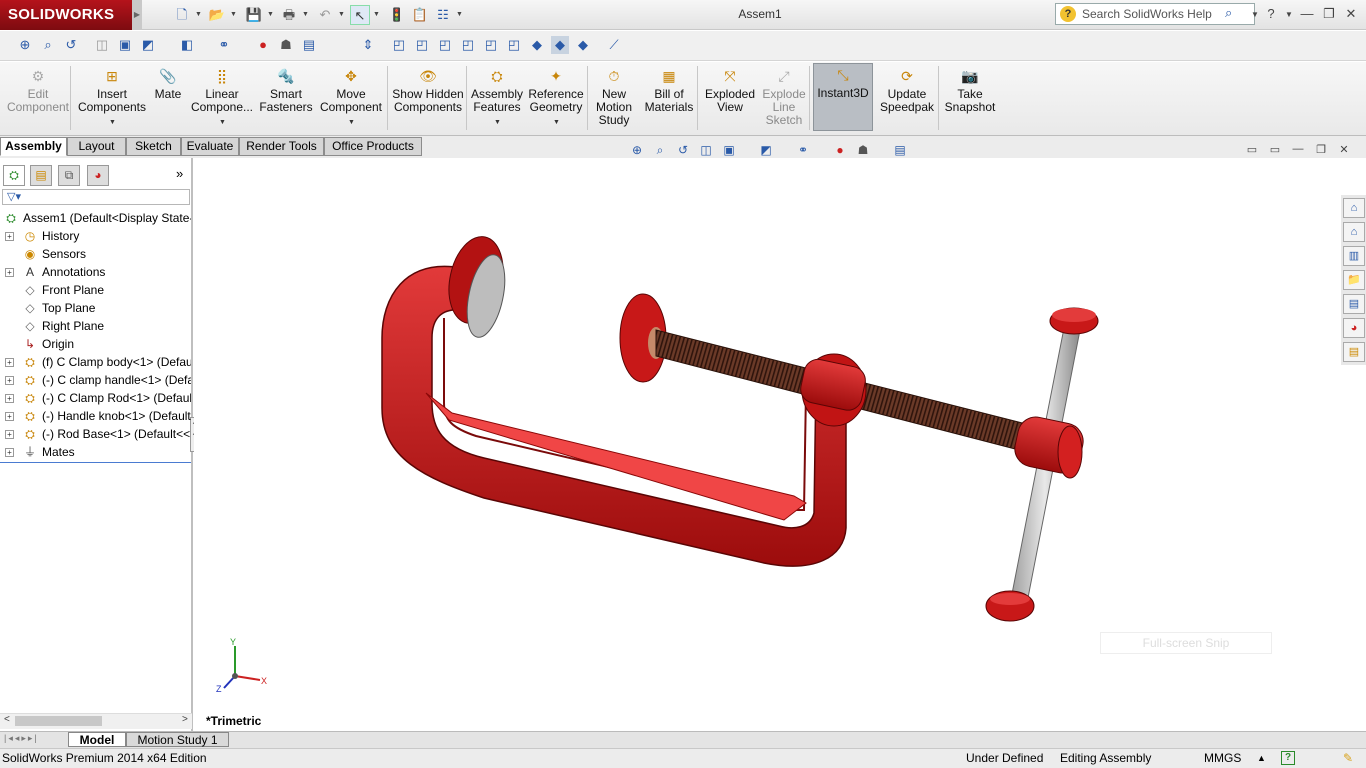  I want to click on tree-item: + ⛭ (f) C Clamp body<1> (Defau, so click(95, 362).